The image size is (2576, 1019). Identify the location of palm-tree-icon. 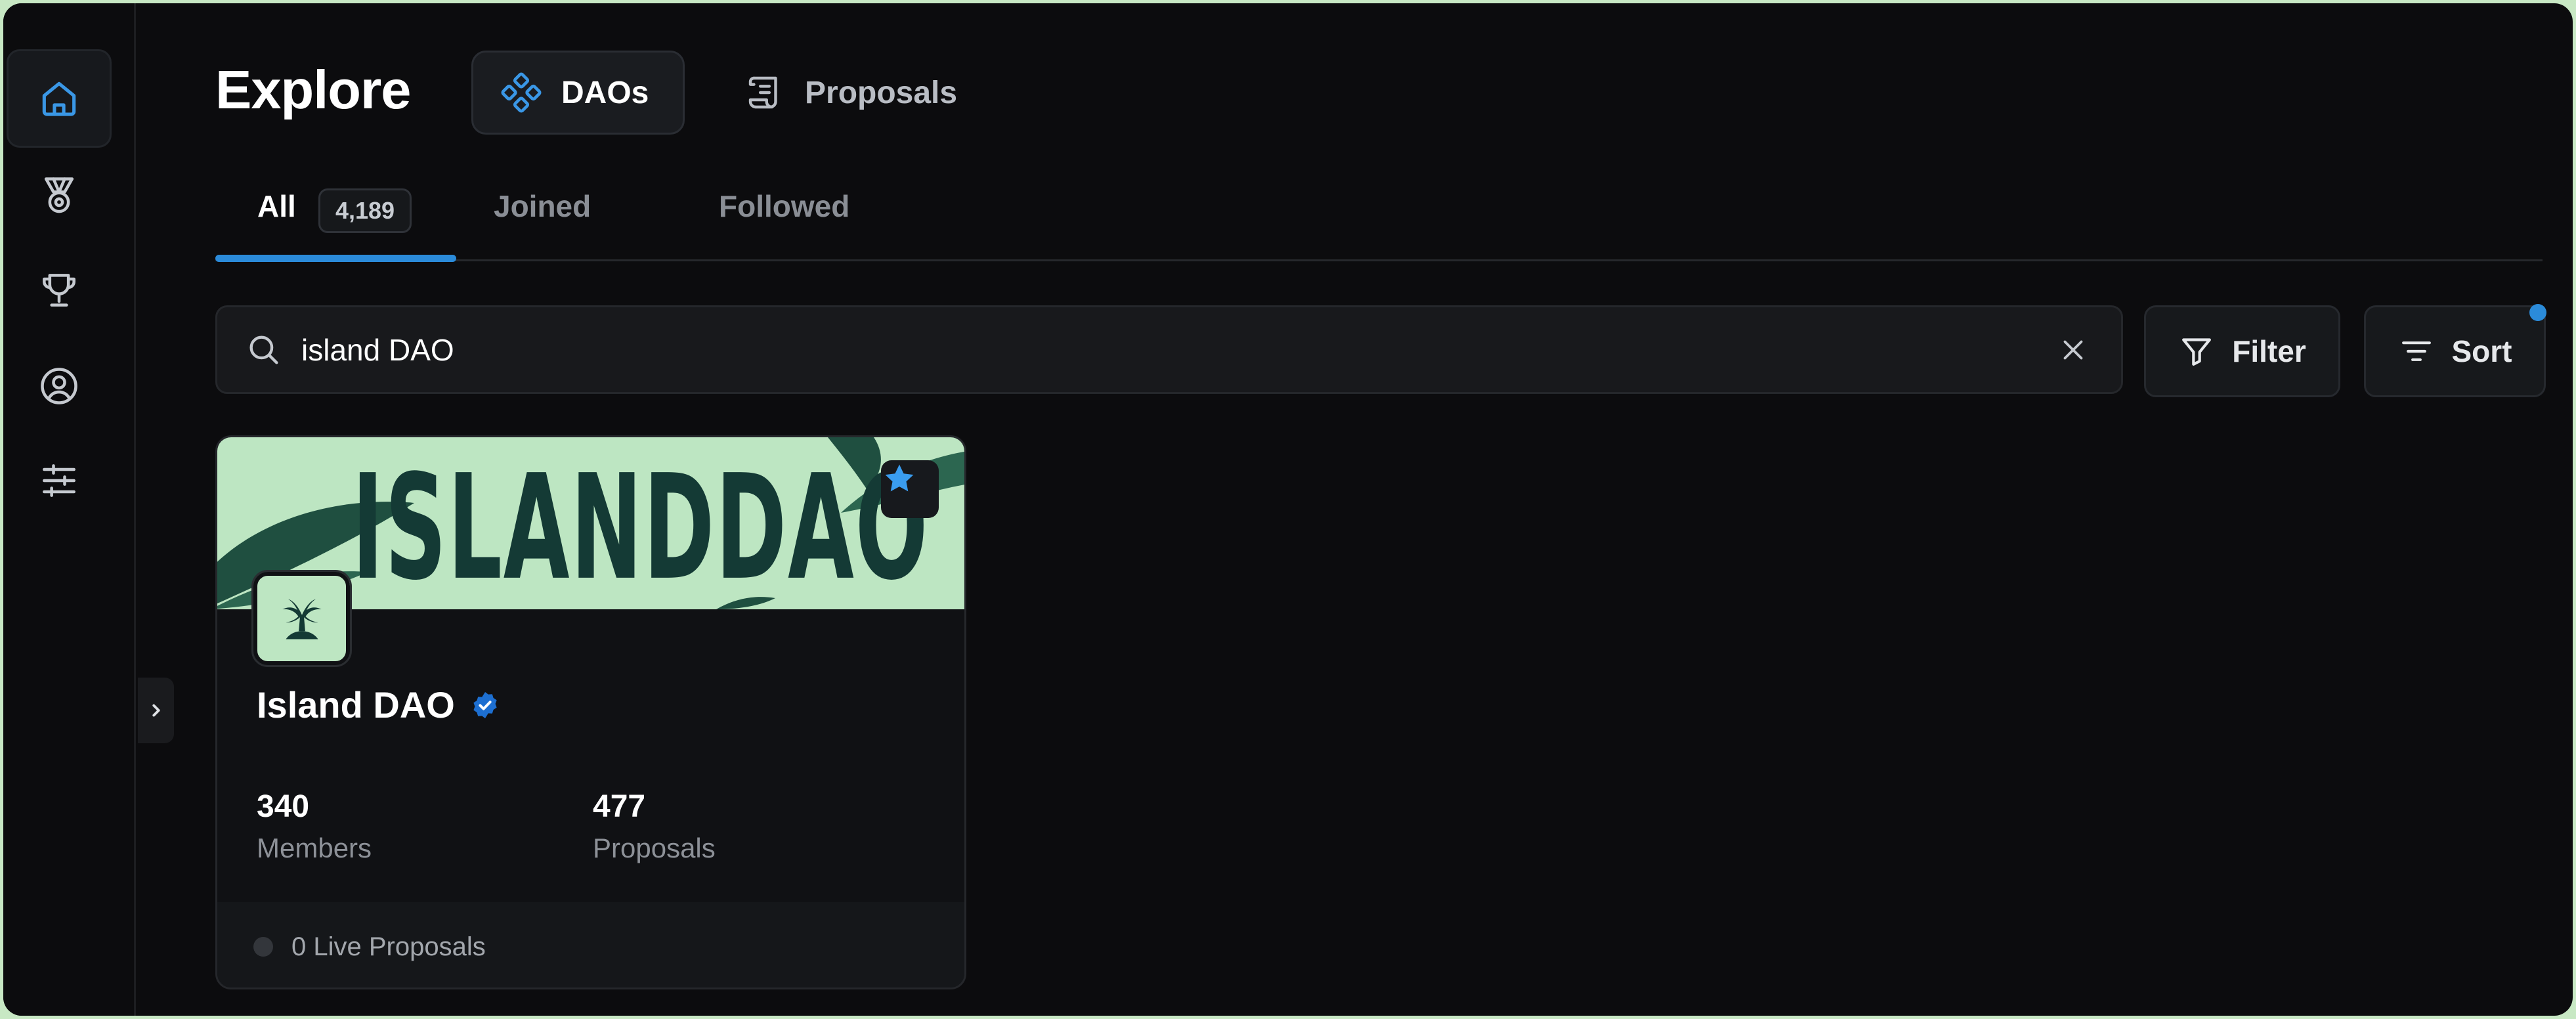
(302, 619).